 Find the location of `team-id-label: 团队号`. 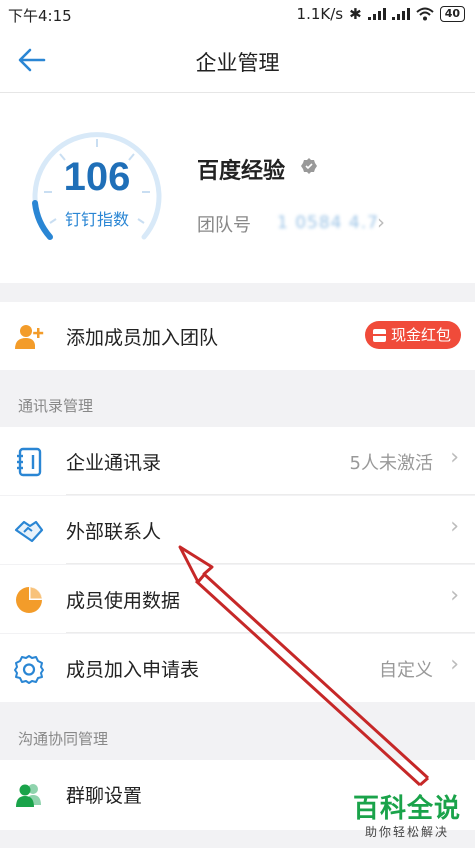

team-id-label: 团队号 is located at coordinates (224, 225).